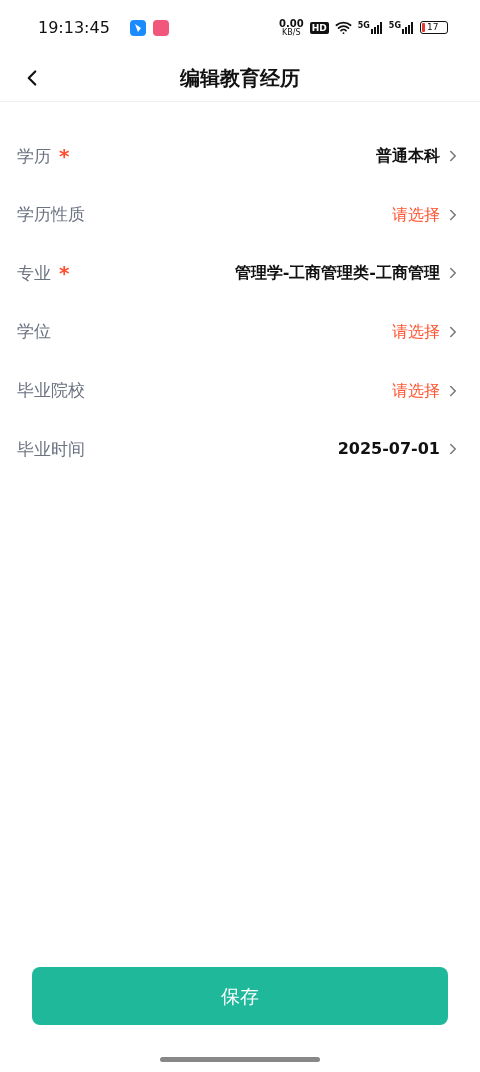  I want to click on net-unit: KB/S, so click(291, 32).